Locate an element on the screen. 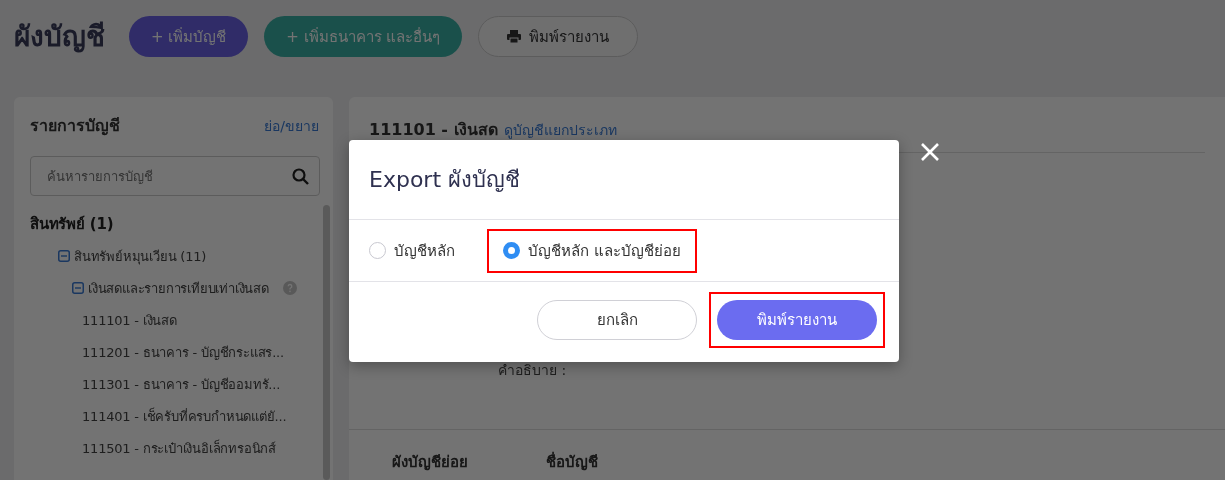 The image size is (1225, 480). tree-item: สินทรัพย์ (1) is located at coordinates (72, 224).